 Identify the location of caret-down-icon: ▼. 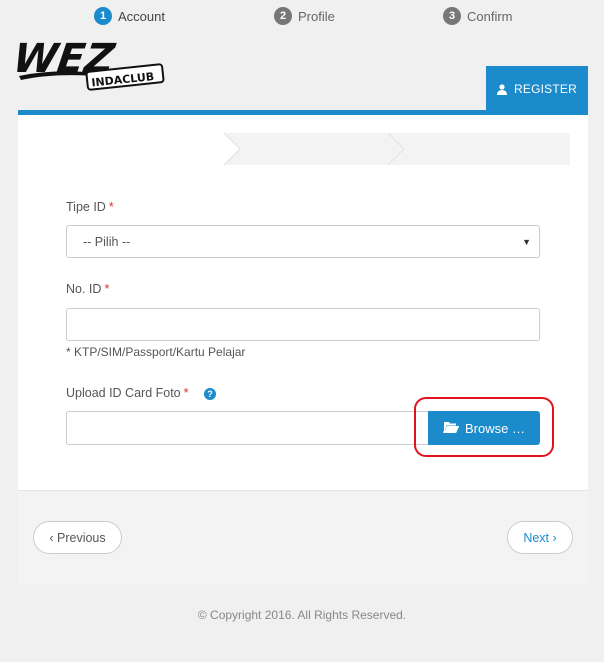
(526, 242).